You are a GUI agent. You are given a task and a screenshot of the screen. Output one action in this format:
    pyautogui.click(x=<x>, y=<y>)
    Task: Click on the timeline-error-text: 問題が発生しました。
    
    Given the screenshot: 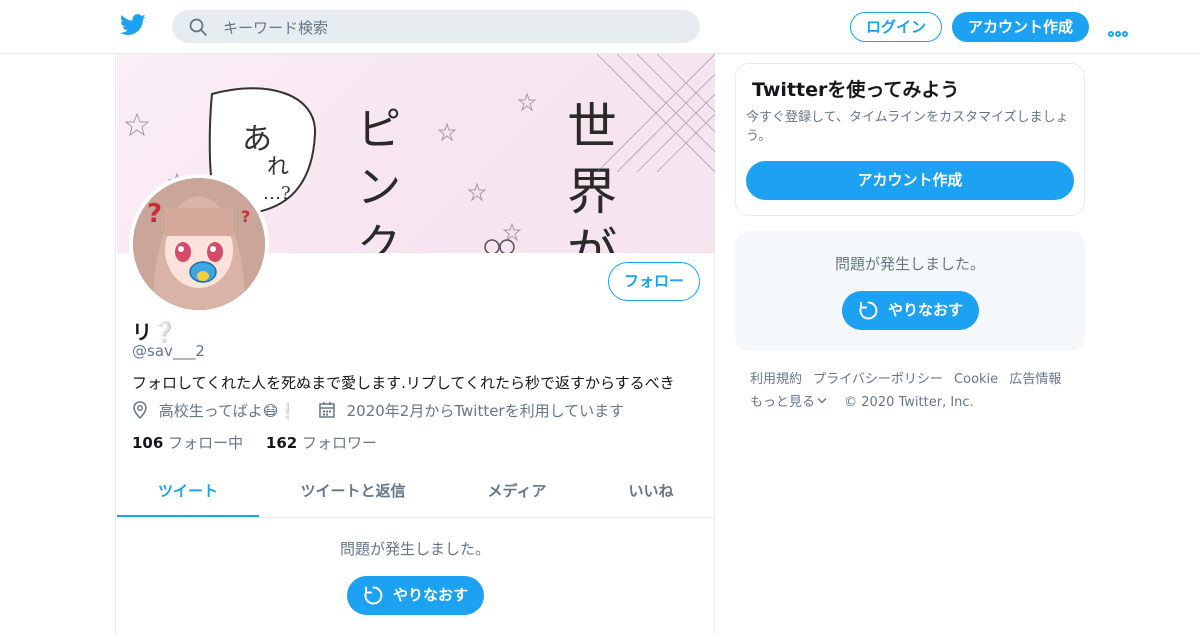 What is the action you would take?
    pyautogui.click(x=414, y=549)
    